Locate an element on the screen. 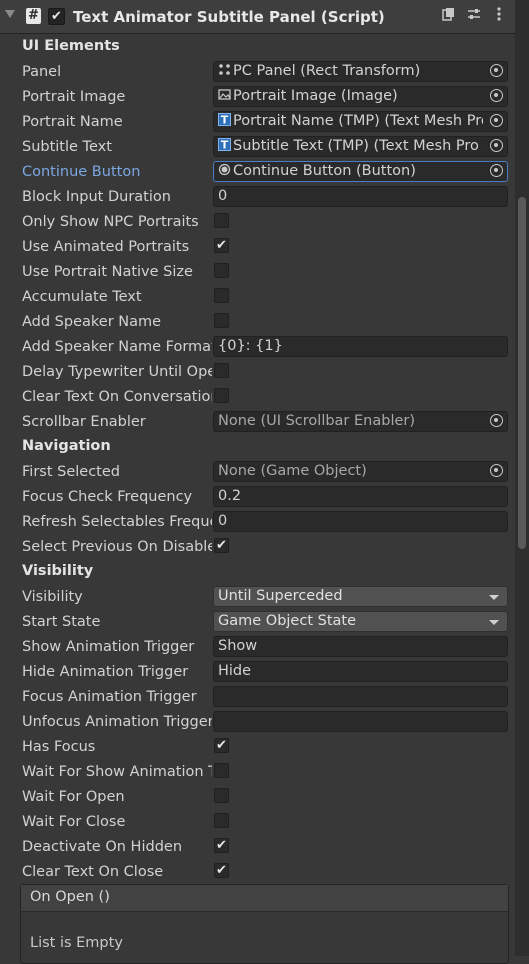  label-use-animated: Use Animated Portraits is located at coordinates (106, 247).